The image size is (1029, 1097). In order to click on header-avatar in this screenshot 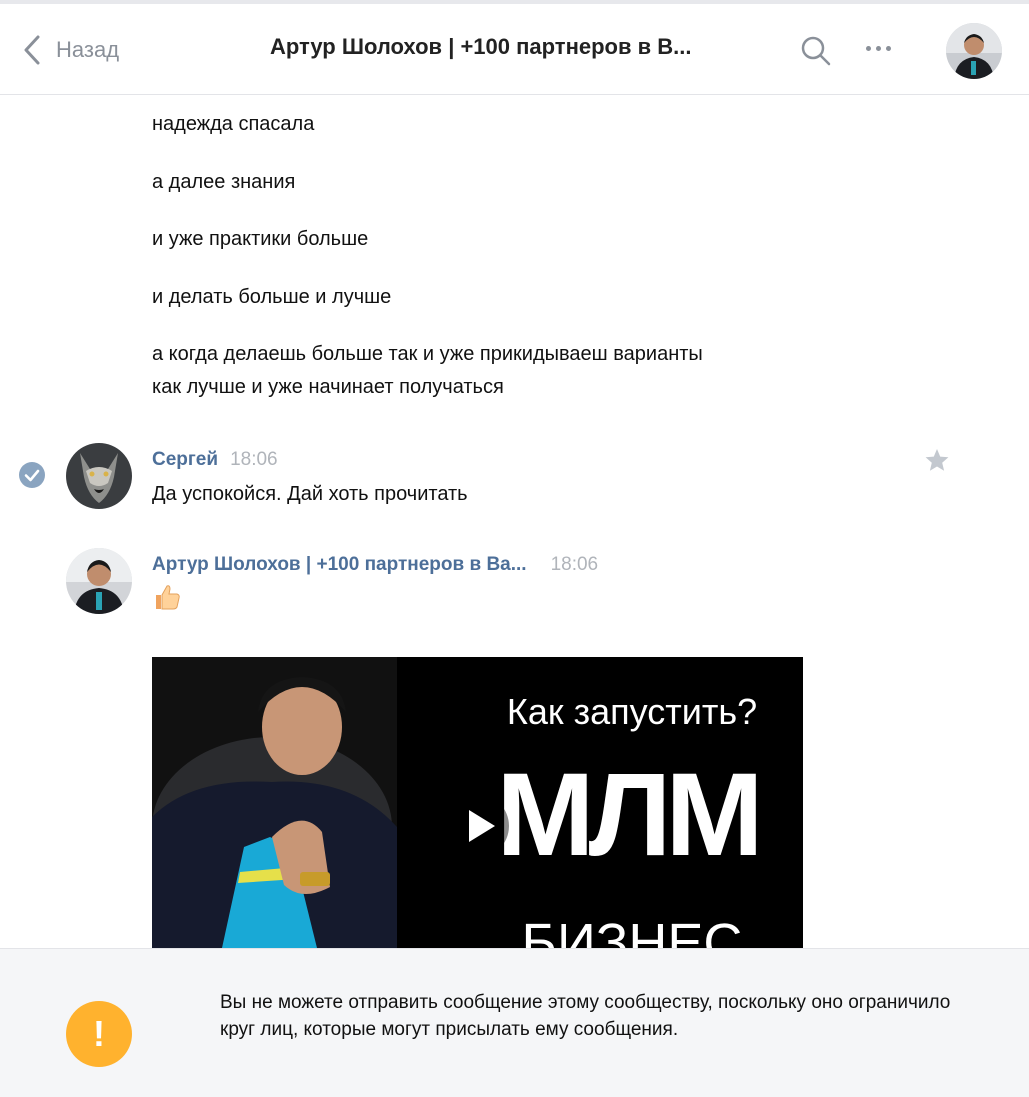, I will do `click(974, 51)`.